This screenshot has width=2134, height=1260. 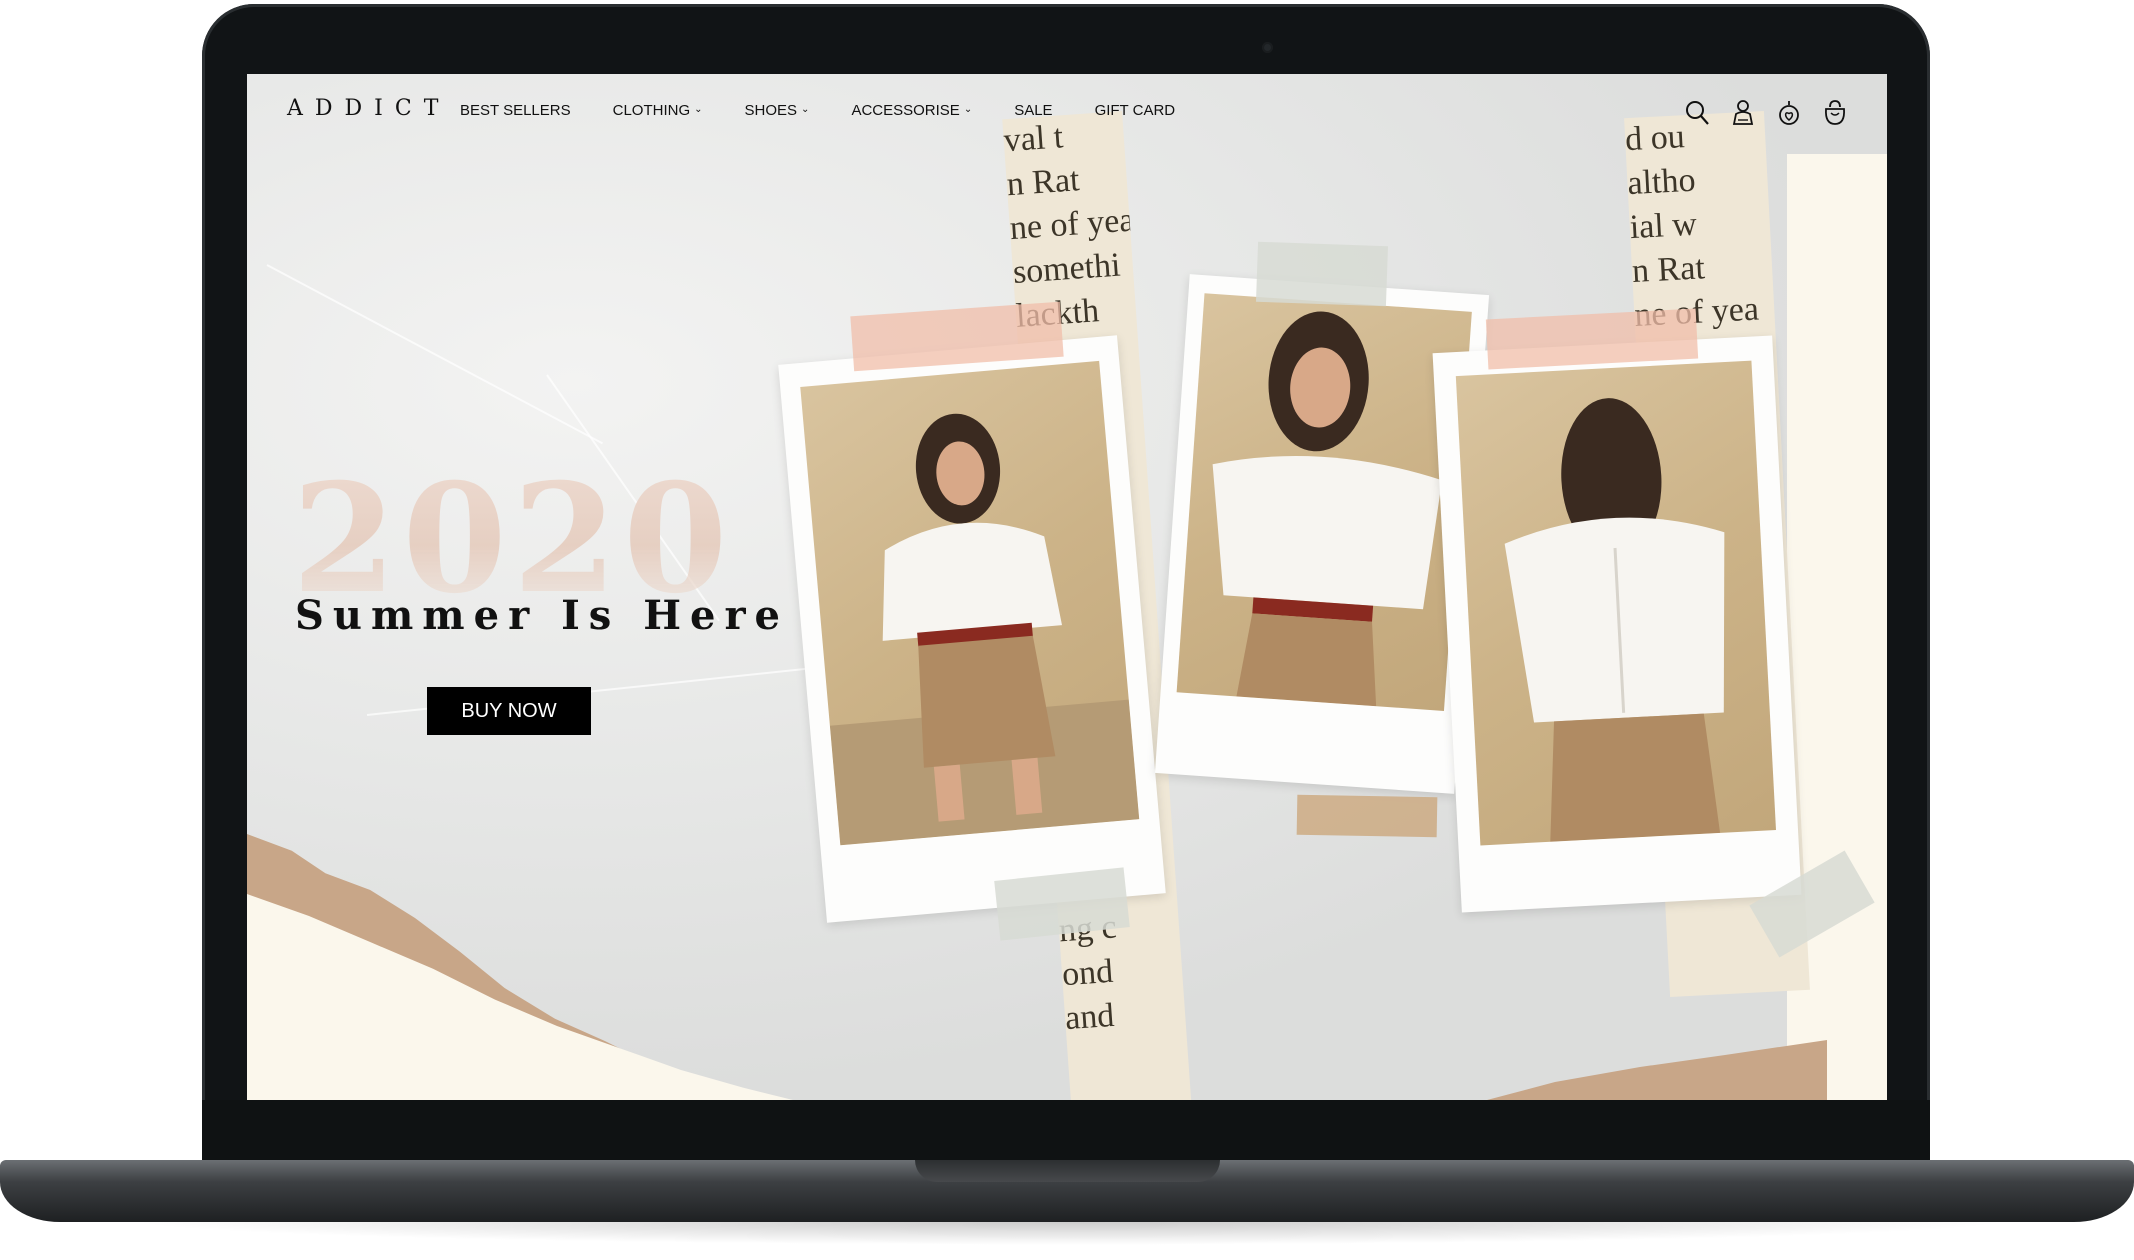 I want to click on nav-item-label: BEST SELLERS, so click(x=515, y=110).